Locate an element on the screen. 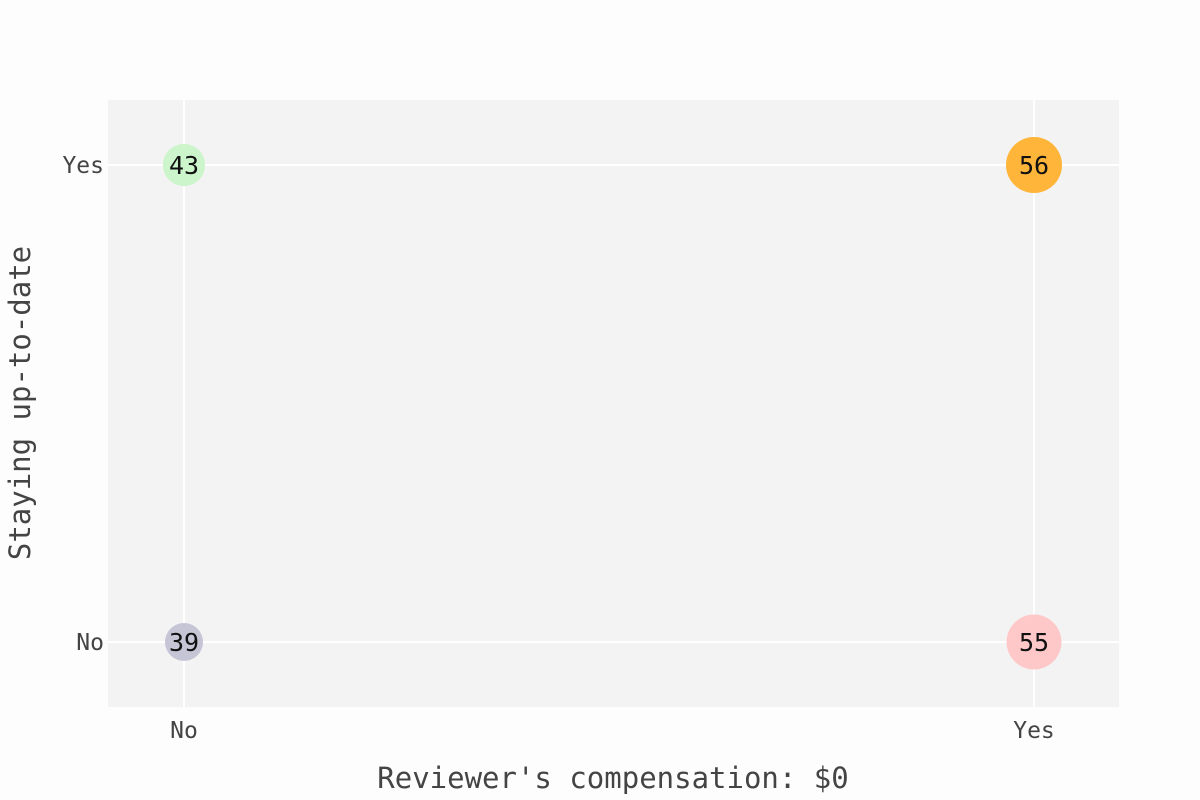 The image size is (1200, 800). x-tick-label: Yes is located at coordinates (1034, 731).